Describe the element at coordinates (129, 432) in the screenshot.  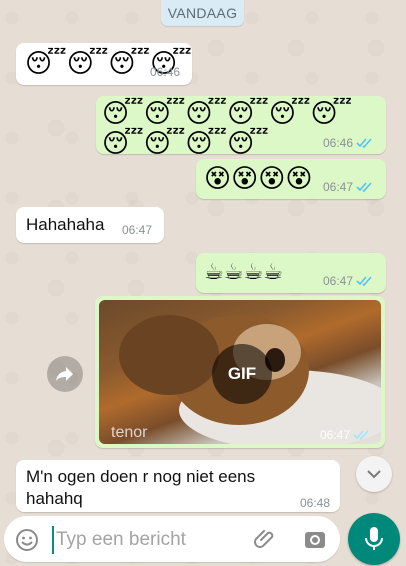
I see `gif-provider-label: tenor` at that location.